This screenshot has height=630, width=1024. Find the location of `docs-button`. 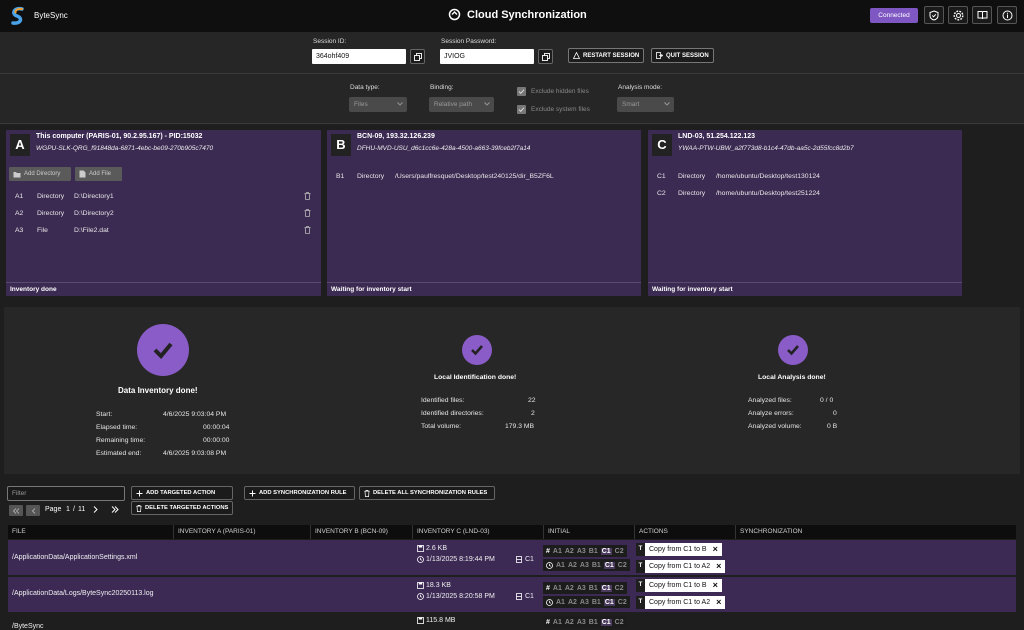

docs-button is located at coordinates (982, 15).